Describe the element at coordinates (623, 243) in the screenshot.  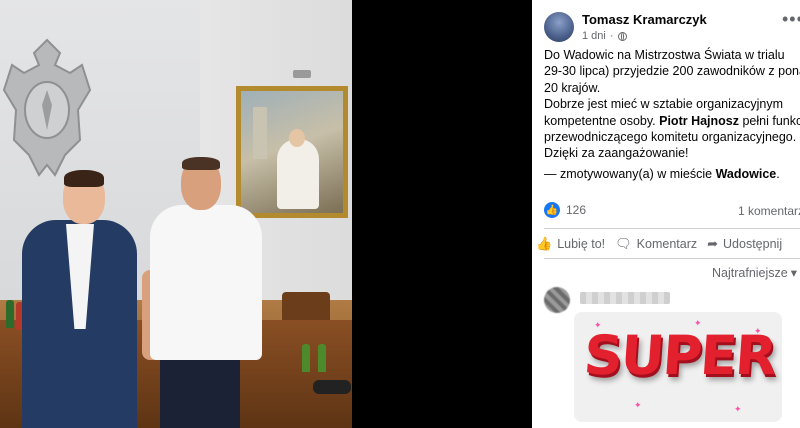
I see `comment-bubble-icon: 🗨` at that location.